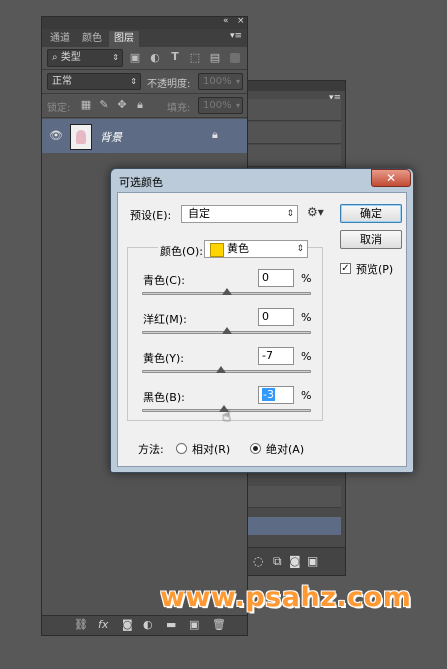 The height and width of the screenshot is (669, 447). I want to click on tab-color: 颜色, so click(92, 39).